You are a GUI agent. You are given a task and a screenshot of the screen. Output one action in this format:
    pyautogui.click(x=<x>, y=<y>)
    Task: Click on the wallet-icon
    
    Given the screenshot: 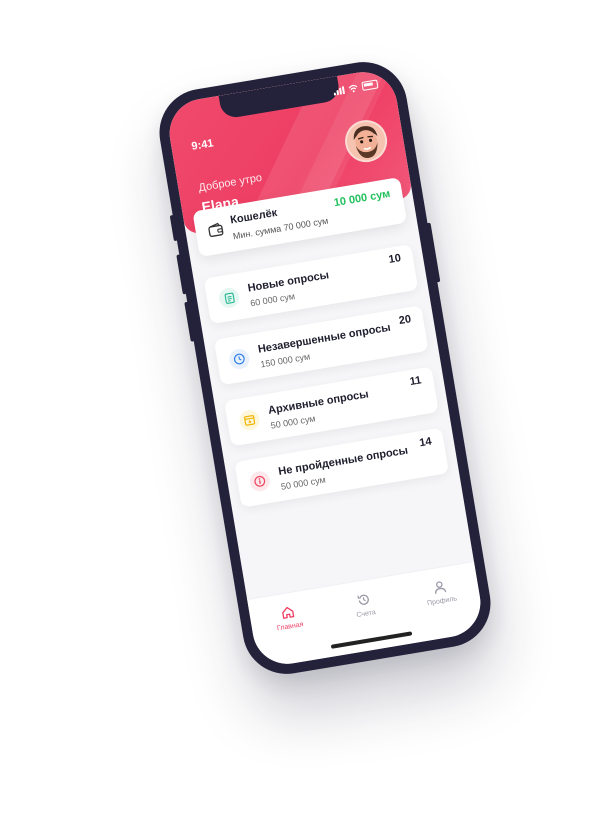 What is the action you would take?
    pyautogui.click(x=216, y=229)
    